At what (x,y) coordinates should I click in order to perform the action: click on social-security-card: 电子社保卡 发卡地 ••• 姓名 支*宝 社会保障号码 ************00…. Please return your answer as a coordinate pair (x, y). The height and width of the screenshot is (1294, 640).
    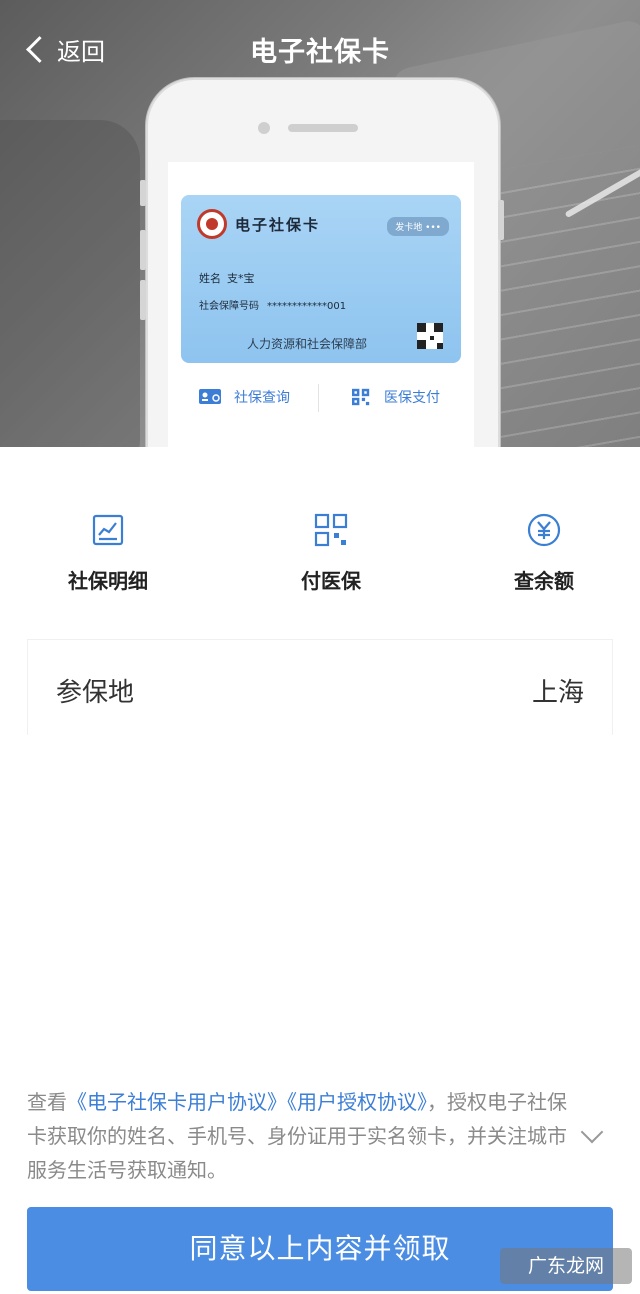
    Looking at the image, I should click on (321, 279).